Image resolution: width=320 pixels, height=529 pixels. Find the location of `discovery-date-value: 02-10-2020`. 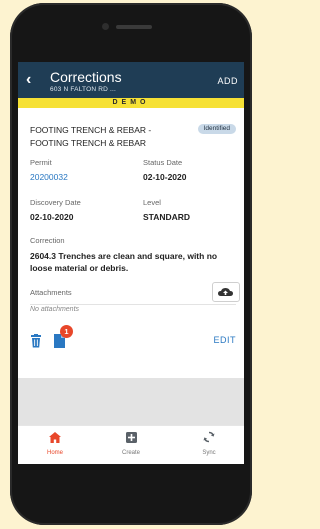

discovery-date-value: 02-10-2020 is located at coordinates (52, 217).